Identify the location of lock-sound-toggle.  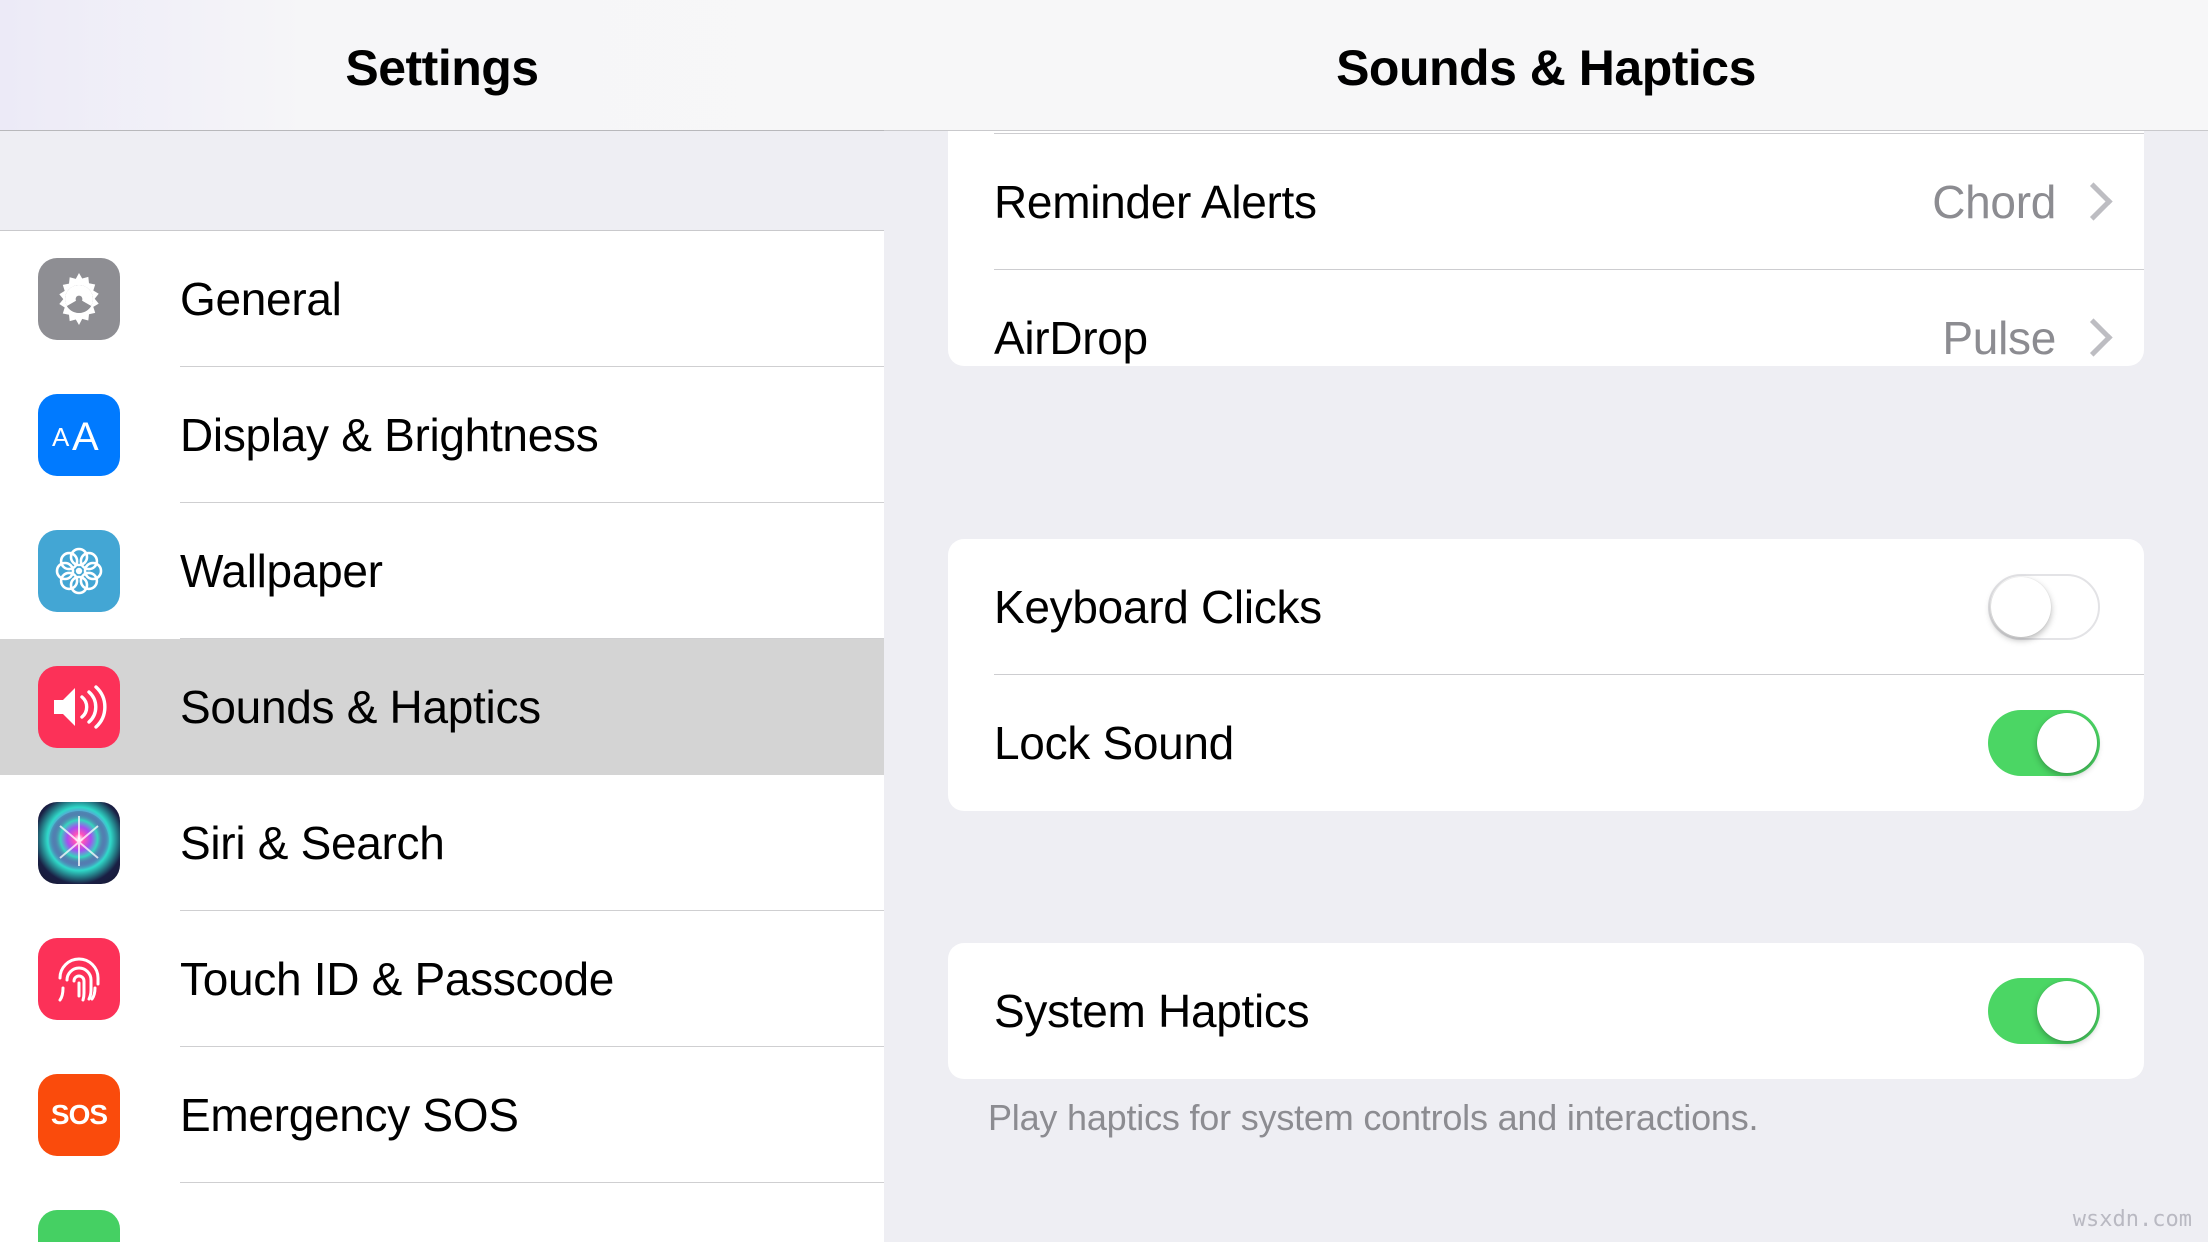
(2044, 743).